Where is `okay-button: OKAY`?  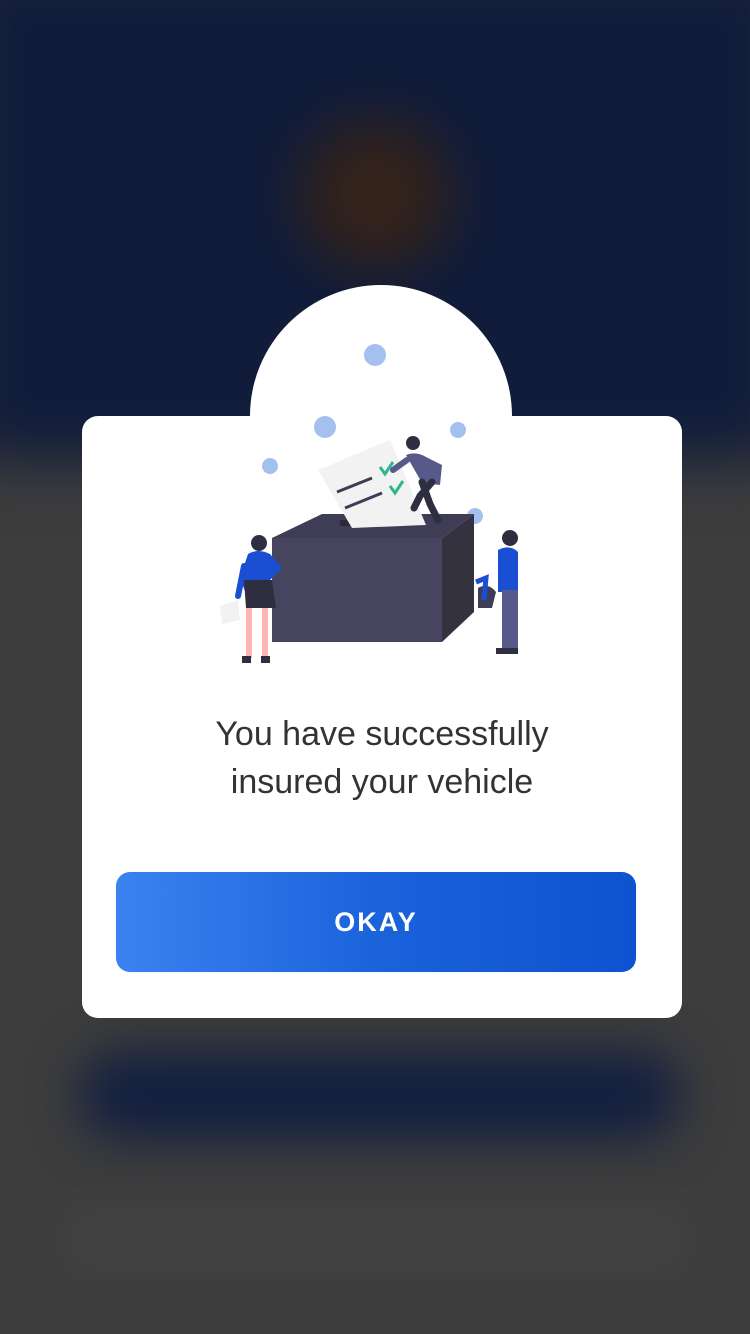 okay-button: OKAY is located at coordinates (376, 922).